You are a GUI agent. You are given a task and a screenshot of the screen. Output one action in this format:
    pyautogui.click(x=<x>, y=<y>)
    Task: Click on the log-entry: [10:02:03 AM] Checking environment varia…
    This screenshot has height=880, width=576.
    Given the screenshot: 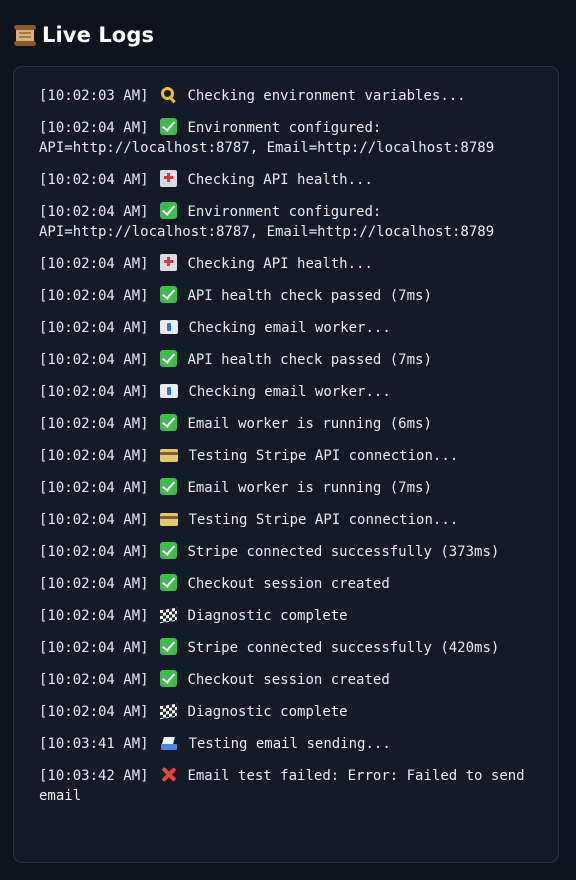 What is the action you would take?
    pyautogui.click(x=287, y=96)
    